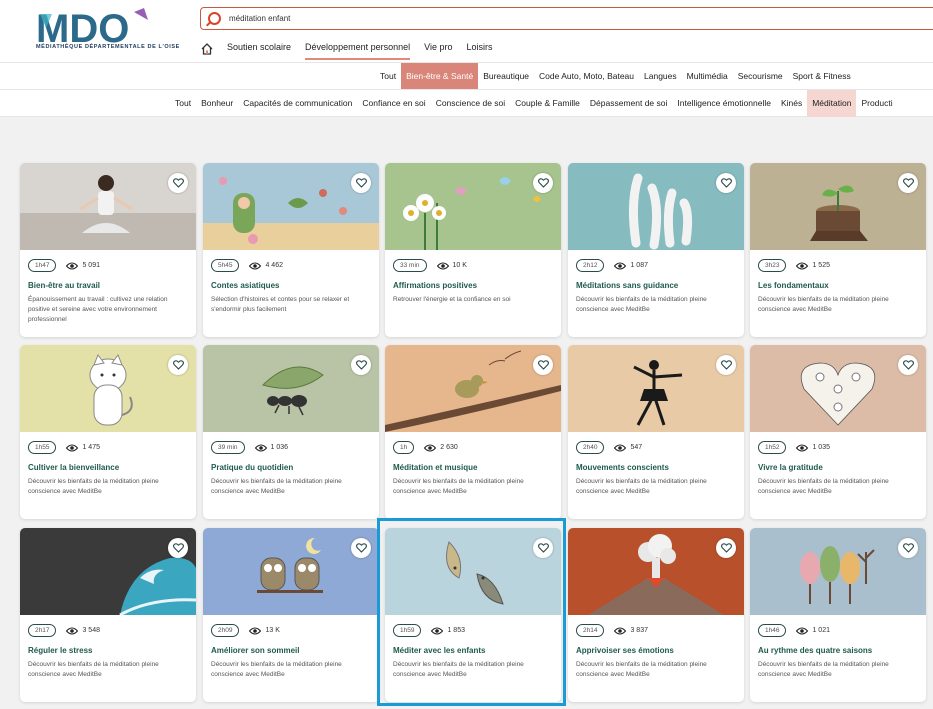 The height and width of the screenshot is (709, 933). I want to click on subcategory-tab-2: Capacités de communication, so click(297, 103).